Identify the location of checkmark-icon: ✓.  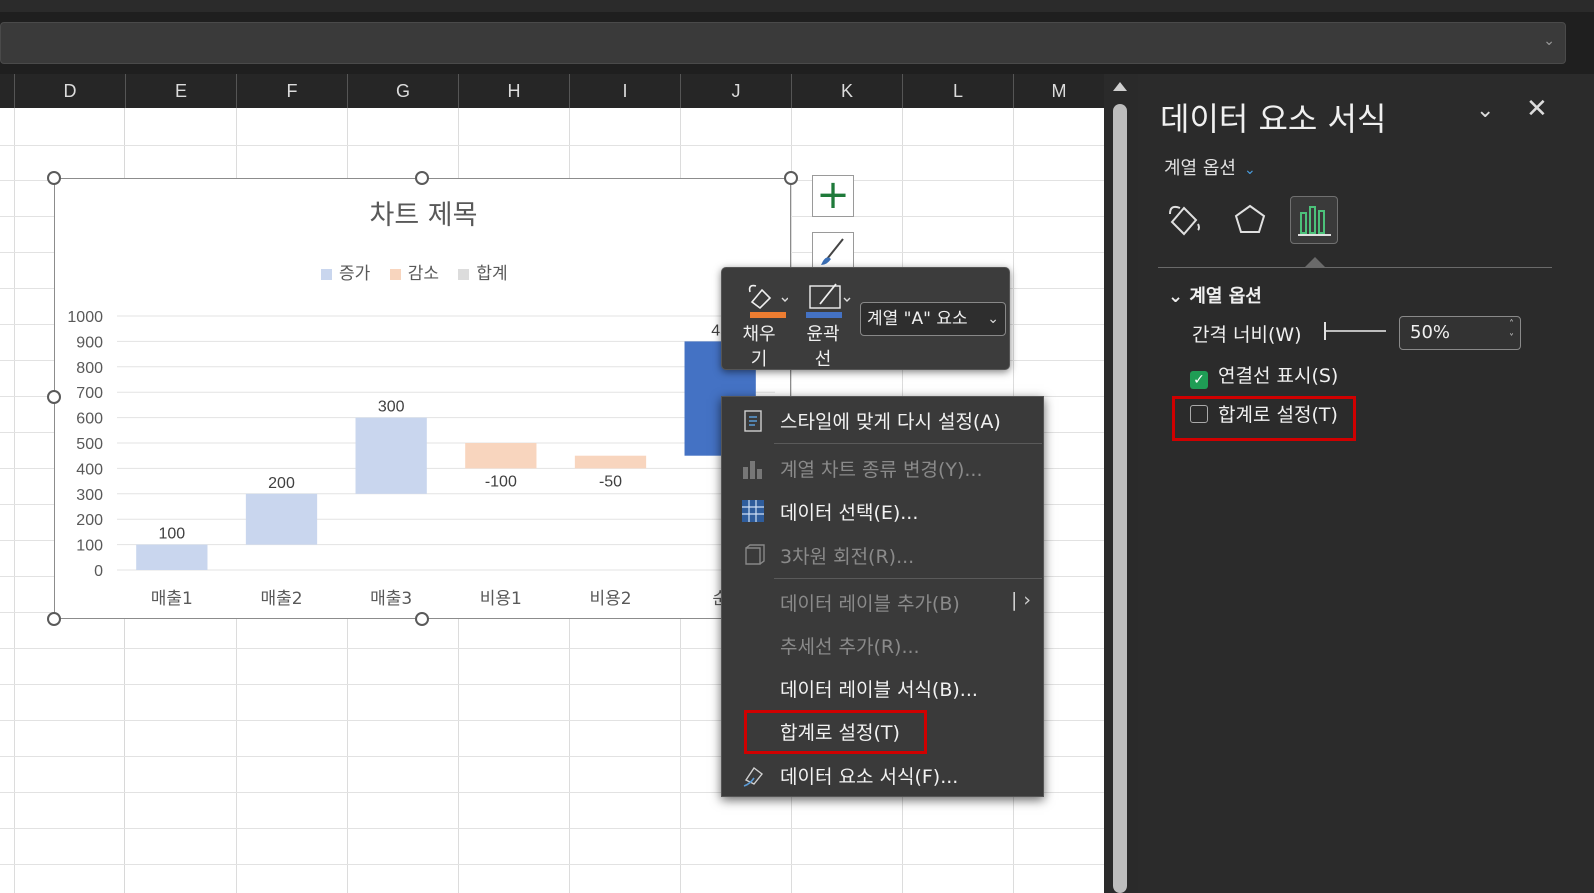
(1199, 380).